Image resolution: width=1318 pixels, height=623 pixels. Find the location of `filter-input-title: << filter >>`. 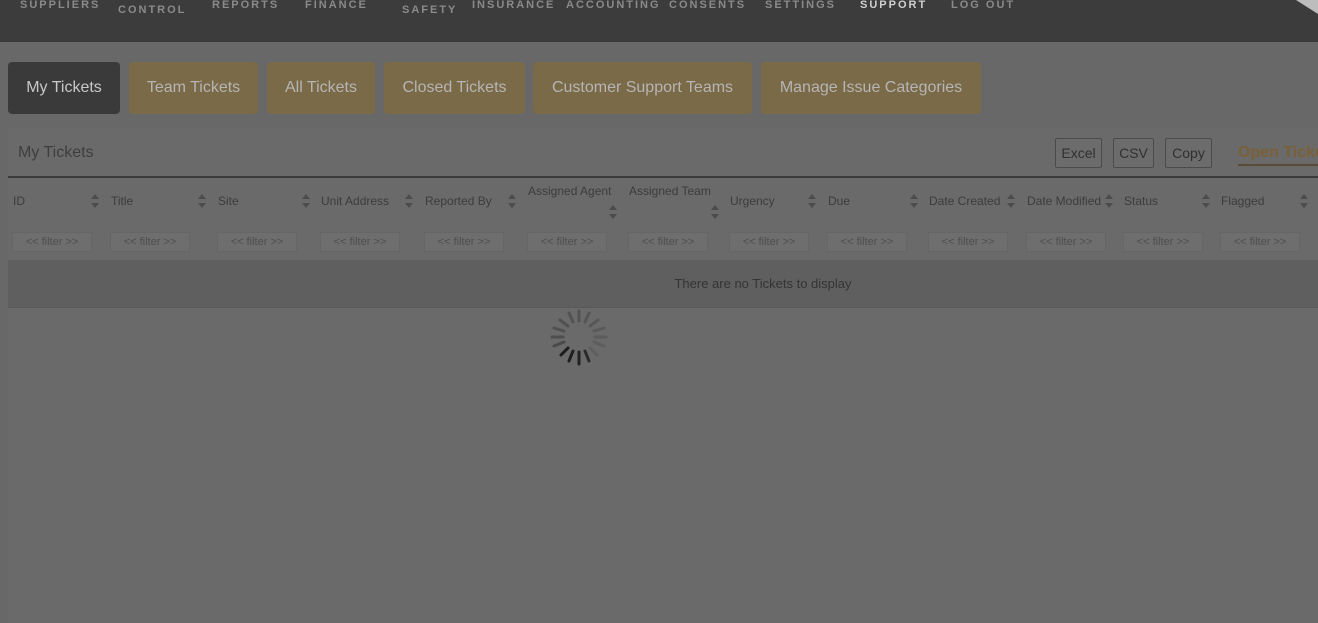

filter-input-title: << filter >> is located at coordinates (150, 242).